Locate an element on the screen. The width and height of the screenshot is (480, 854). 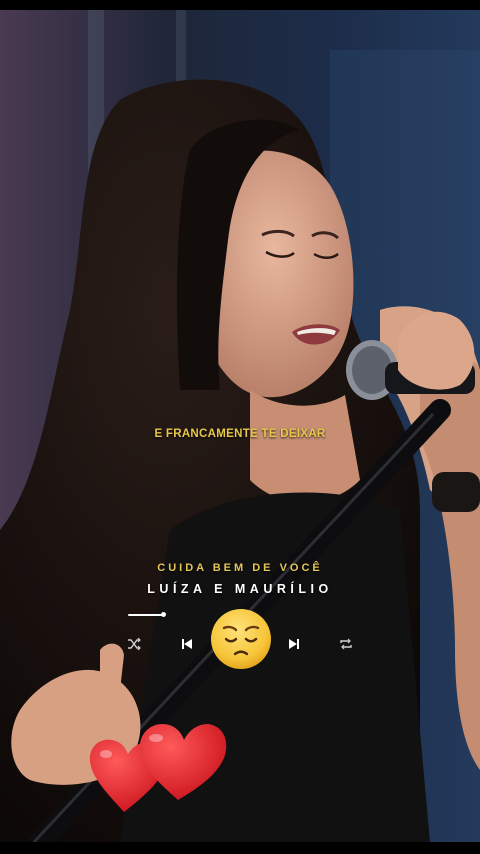
artist-name: LUÍZA E MAURÍLIO is located at coordinates (240, 589).